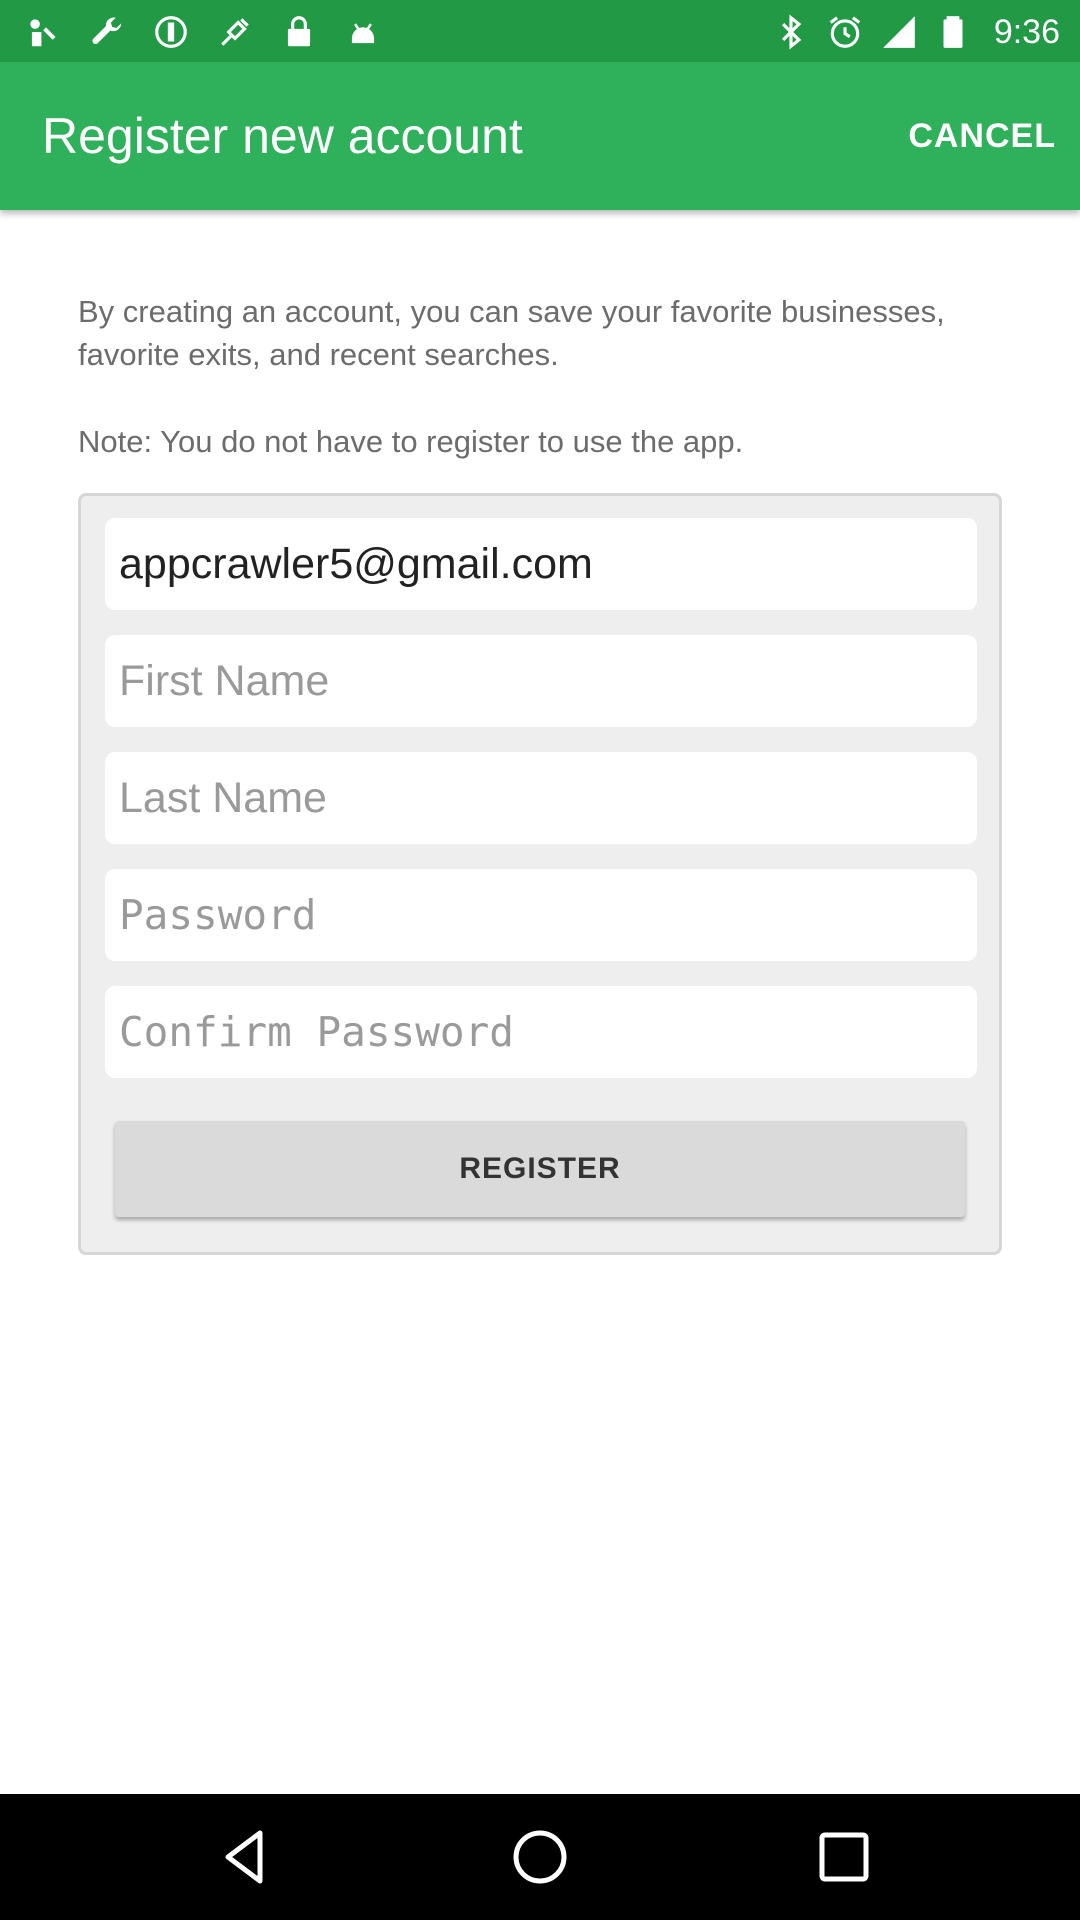 Image resolution: width=1080 pixels, height=1920 pixels. Describe the element at coordinates (299, 32) in the screenshot. I see `lock-icon` at that location.